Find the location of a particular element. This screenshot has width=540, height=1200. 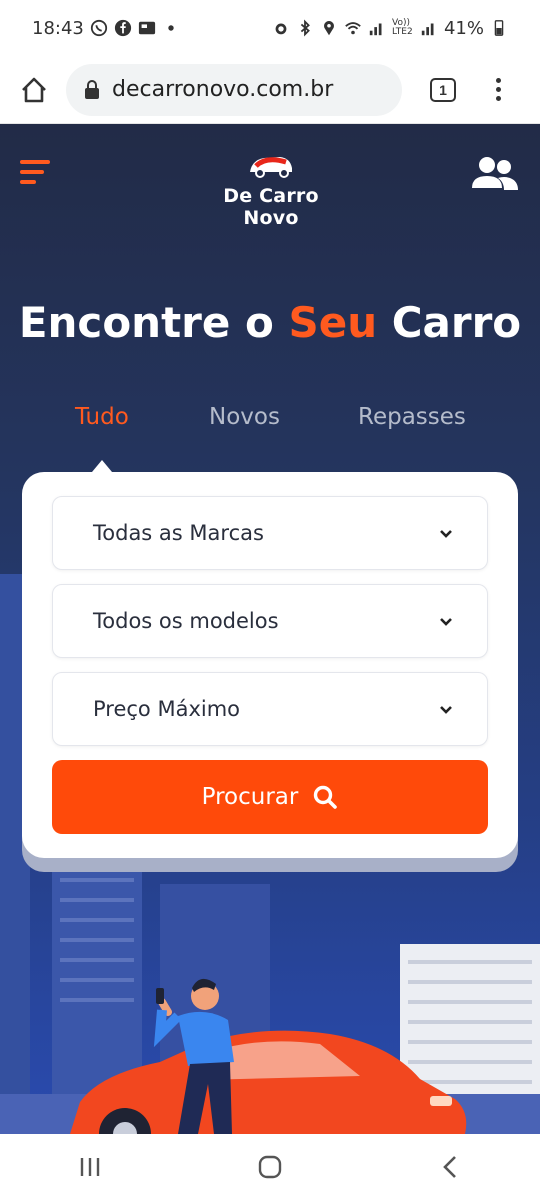

back-arrow-icon is located at coordinates (449, 1167).